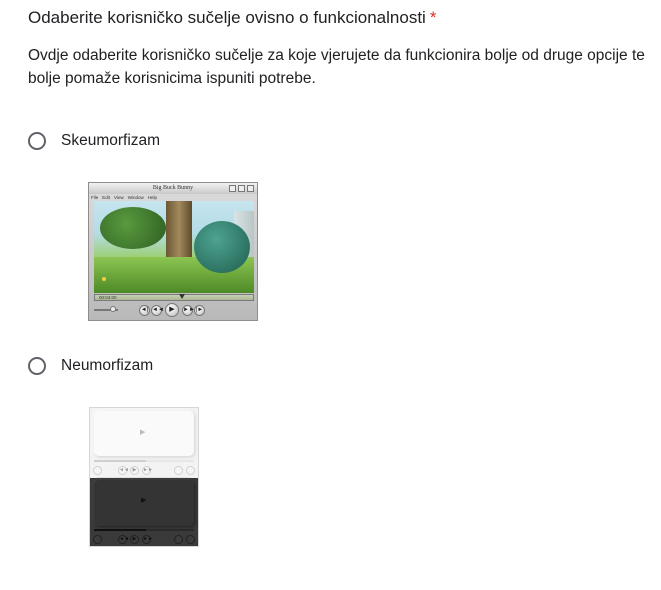 The height and width of the screenshot is (590, 661). Describe the element at coordinates (106, 197) in the screenshot. I see `menu-item: Edit` at that location.